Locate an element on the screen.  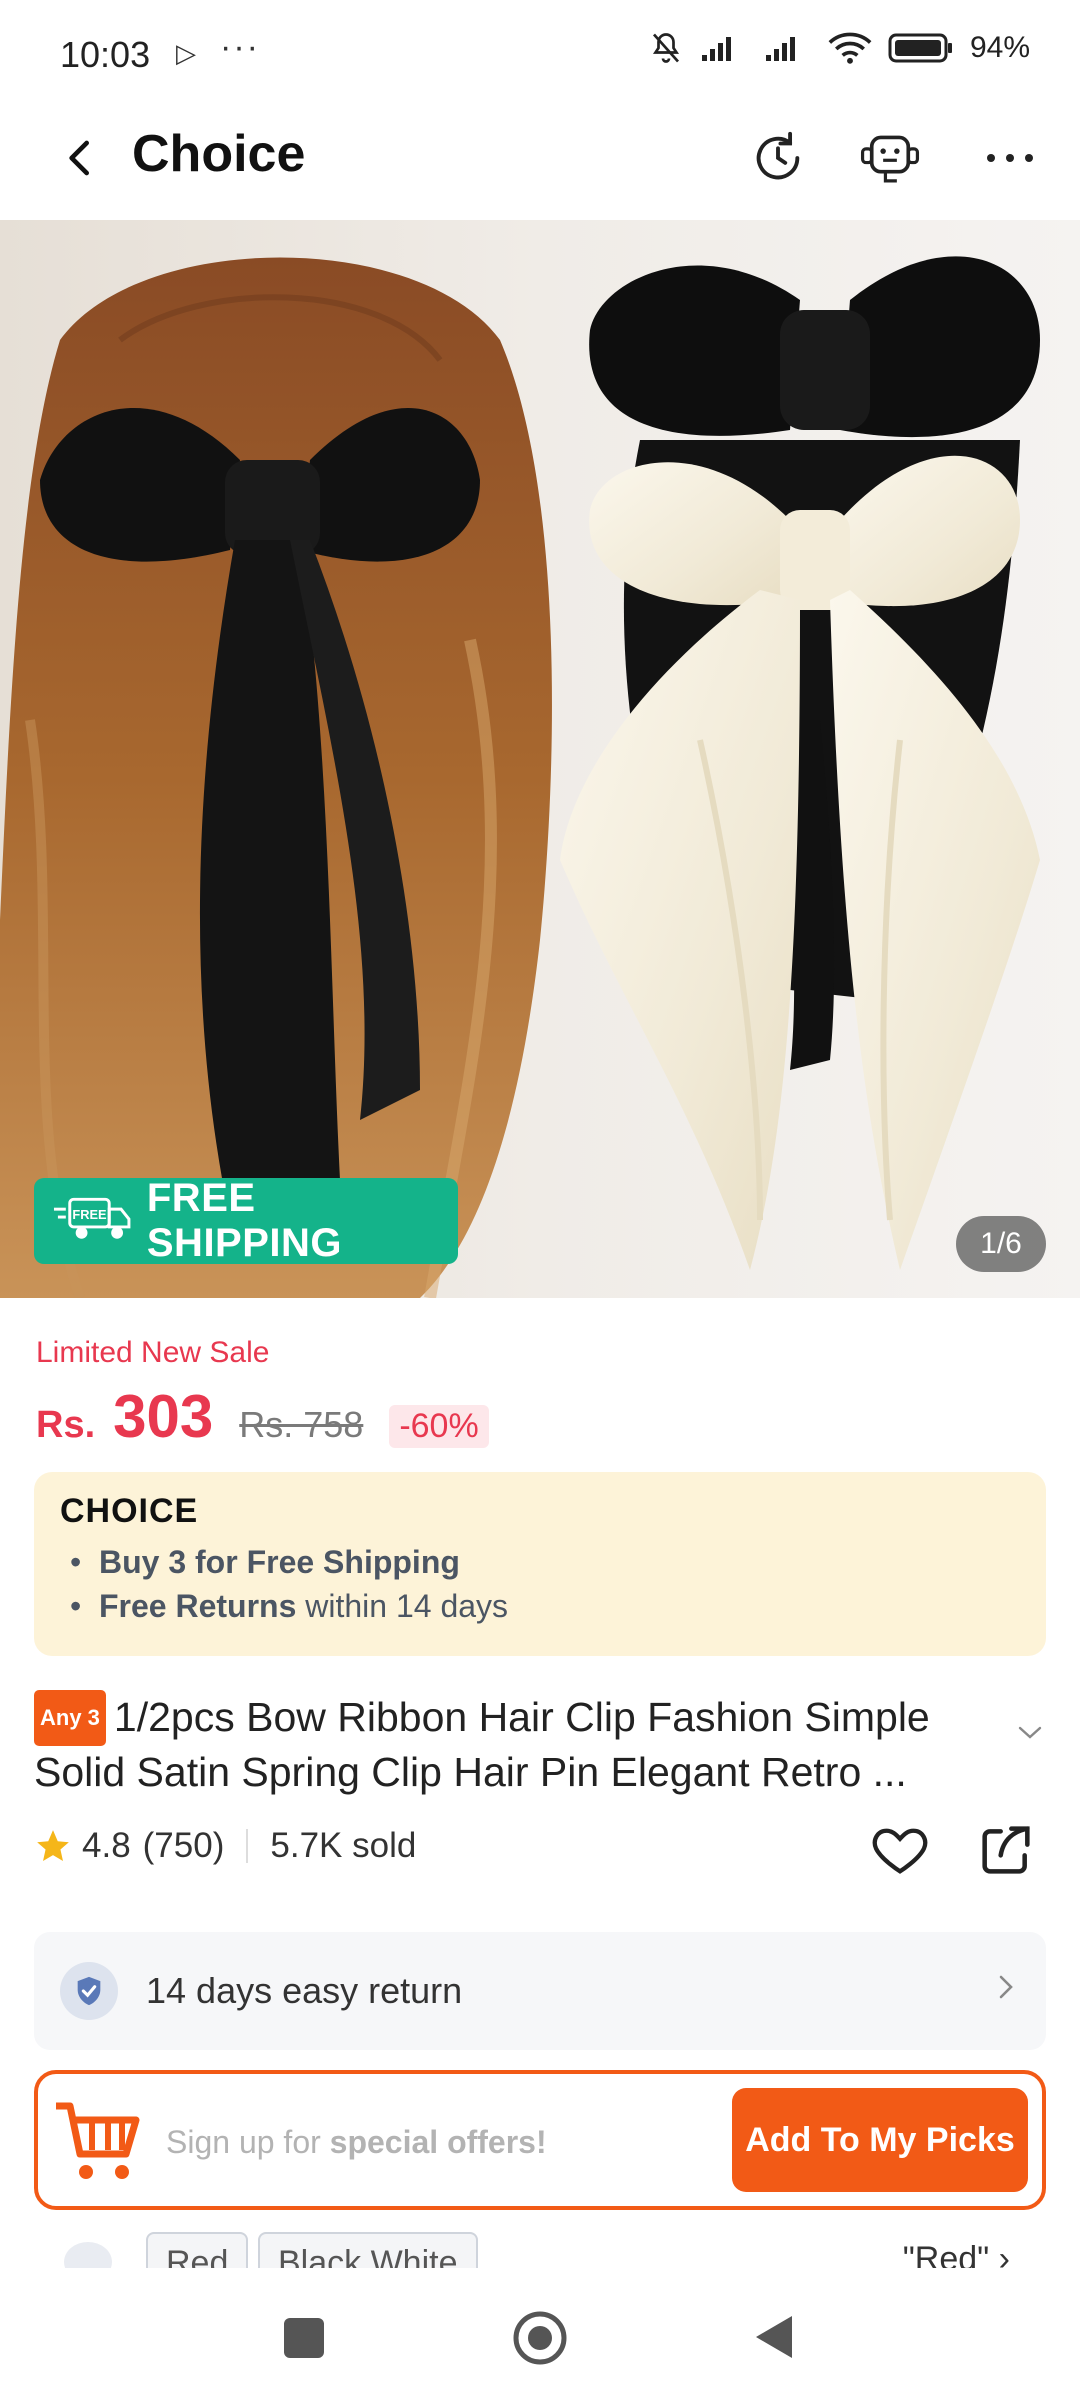
share-icon is located at coordinates (1006, 1850).